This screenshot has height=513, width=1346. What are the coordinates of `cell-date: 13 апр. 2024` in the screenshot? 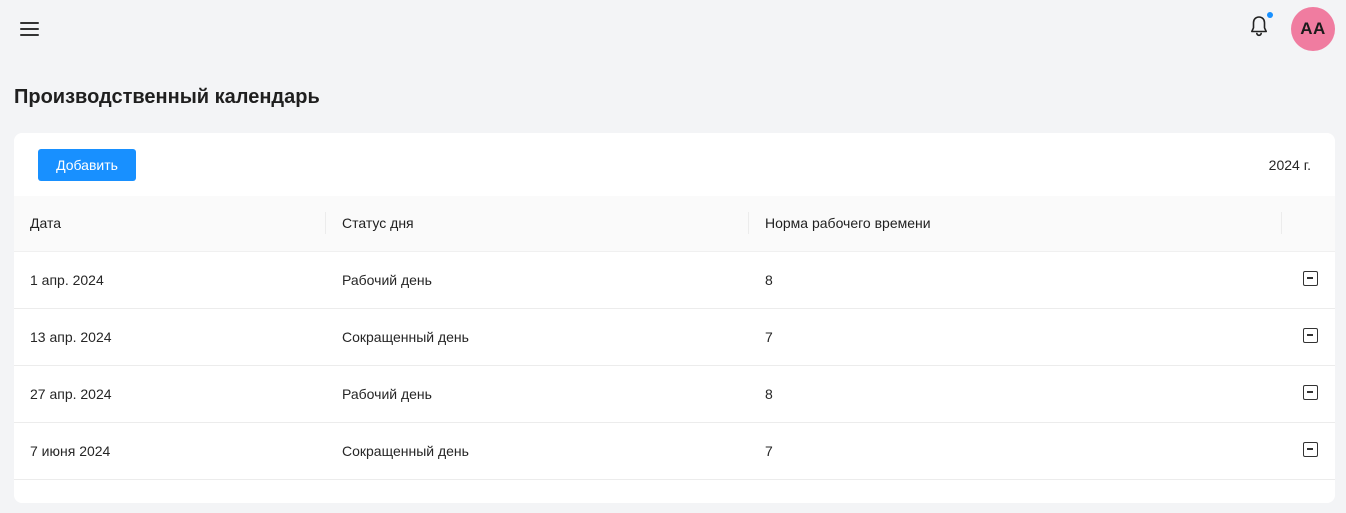 It's located at (71, 336).